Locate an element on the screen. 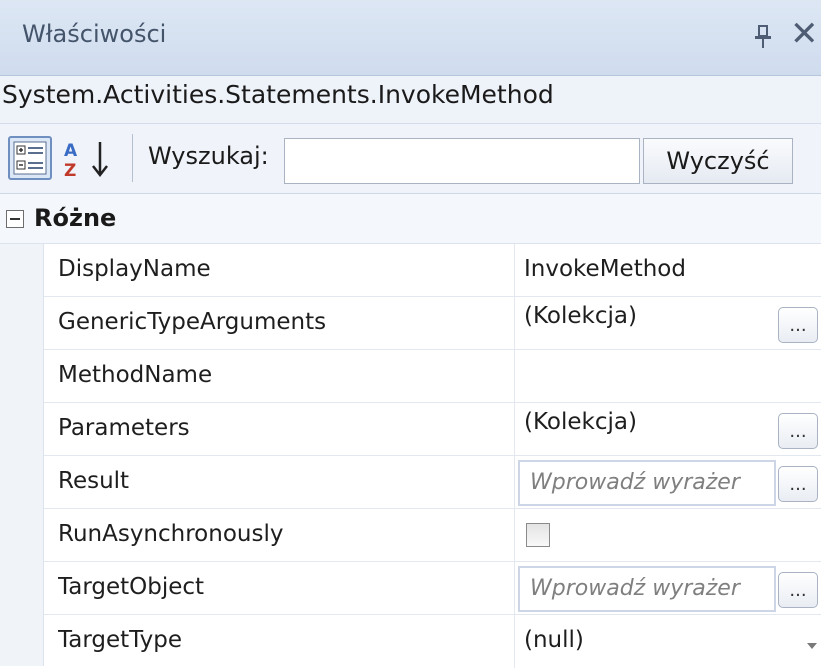 This screenshot has width=821, height=668. search-label: Wyszukaj: is located at coordinates (208, 156).